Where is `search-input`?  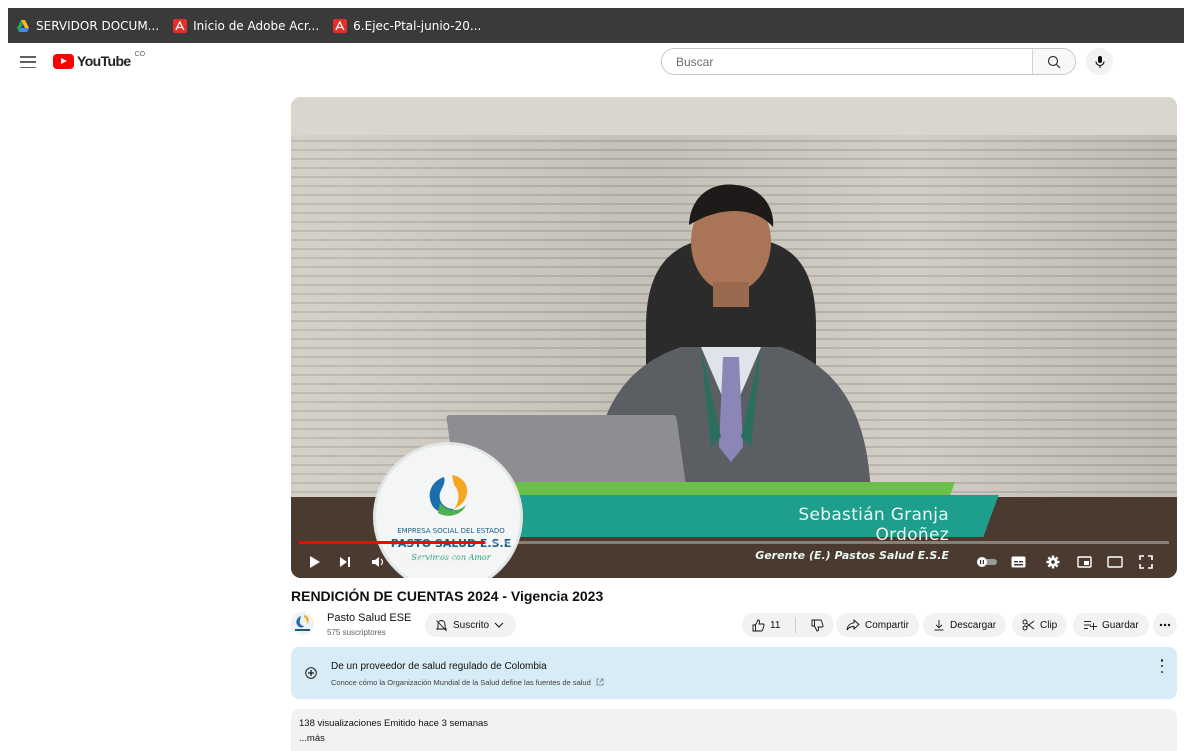 search-input is located at coordinates (847, 61).